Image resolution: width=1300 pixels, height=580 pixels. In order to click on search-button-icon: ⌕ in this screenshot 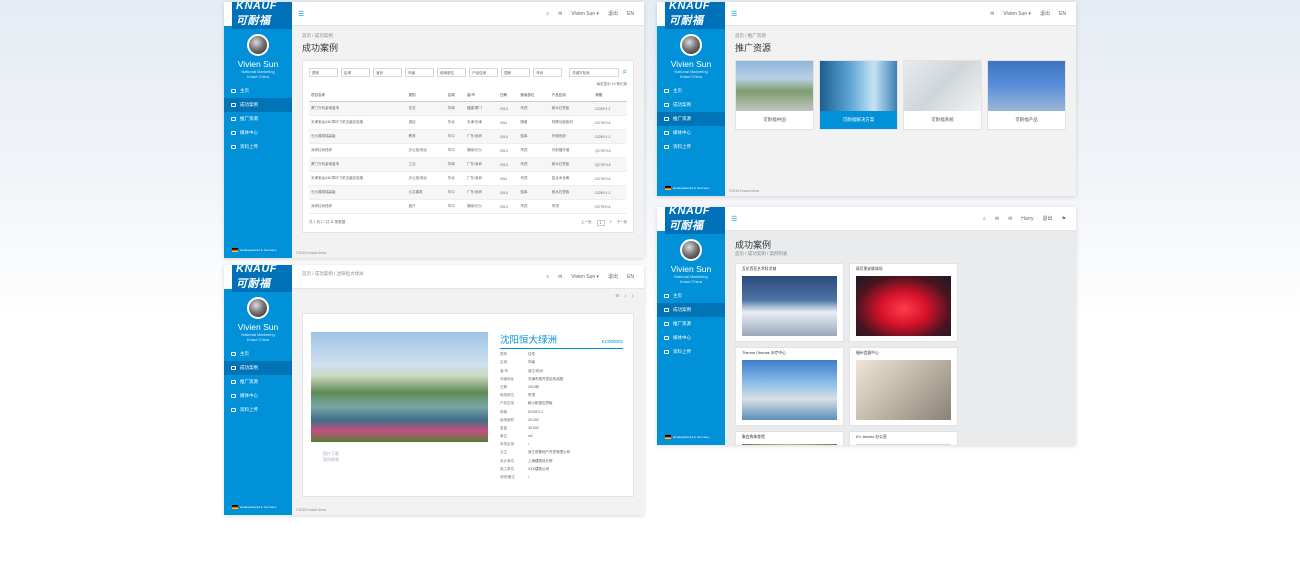, I will do `click(624, 72)`.